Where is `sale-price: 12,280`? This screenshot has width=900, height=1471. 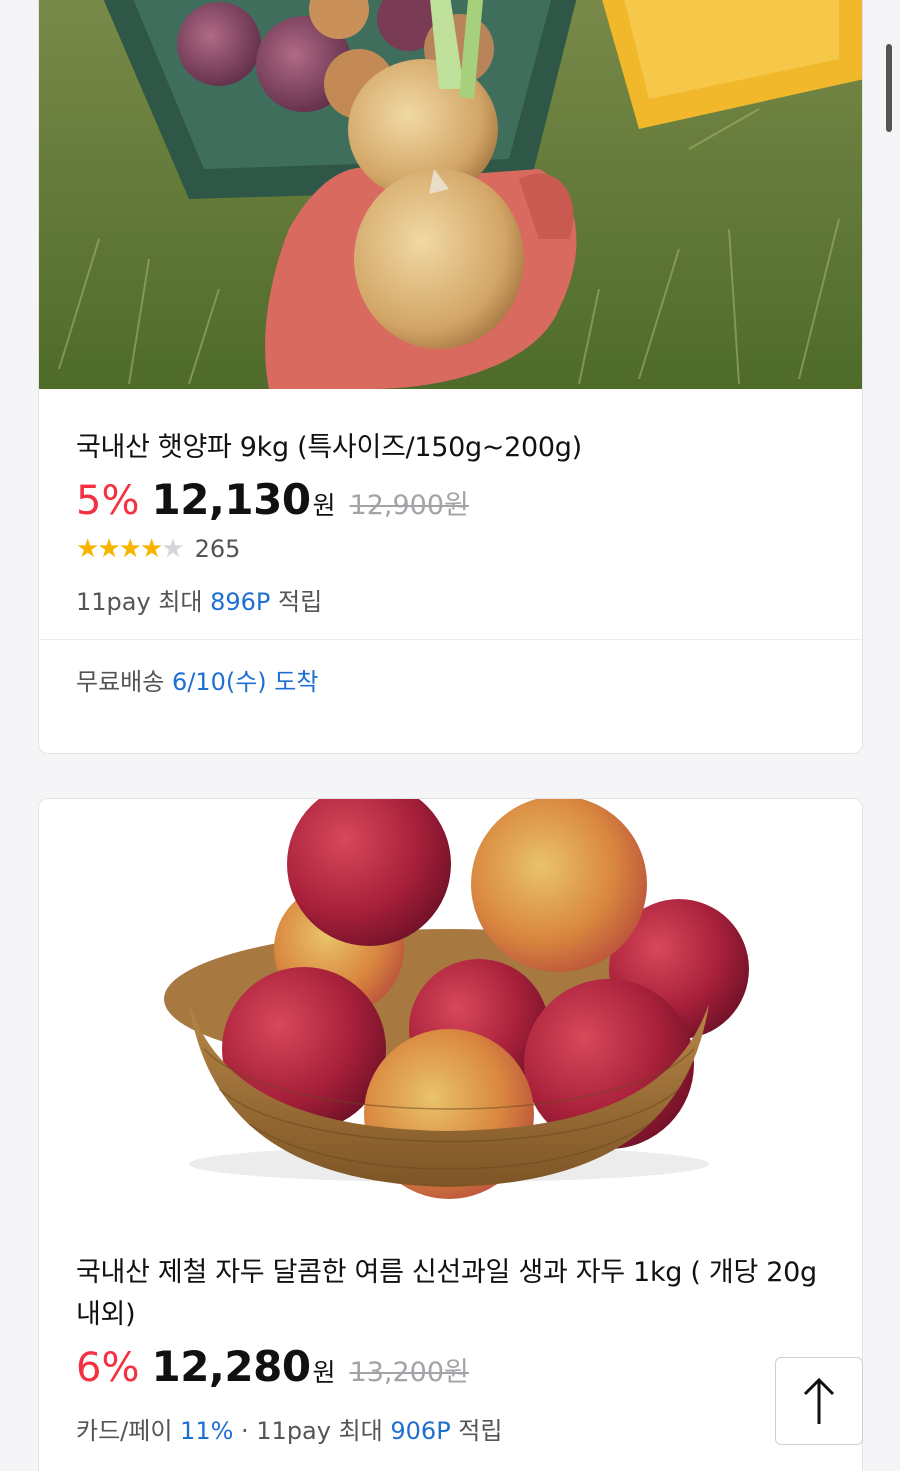 sale-price: 12,280 is located at coordinates (231, 1366).